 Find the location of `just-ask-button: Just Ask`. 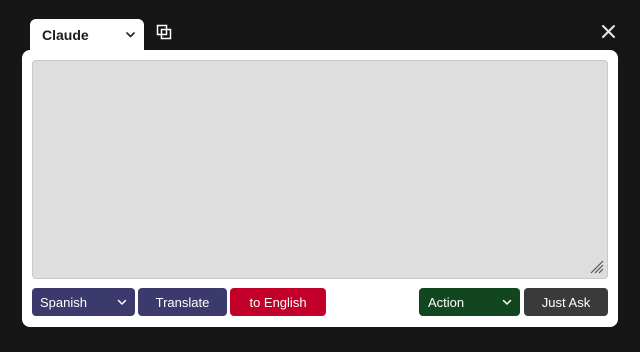

just-ask-button: Just Ask is located at coordinates (566, 302).